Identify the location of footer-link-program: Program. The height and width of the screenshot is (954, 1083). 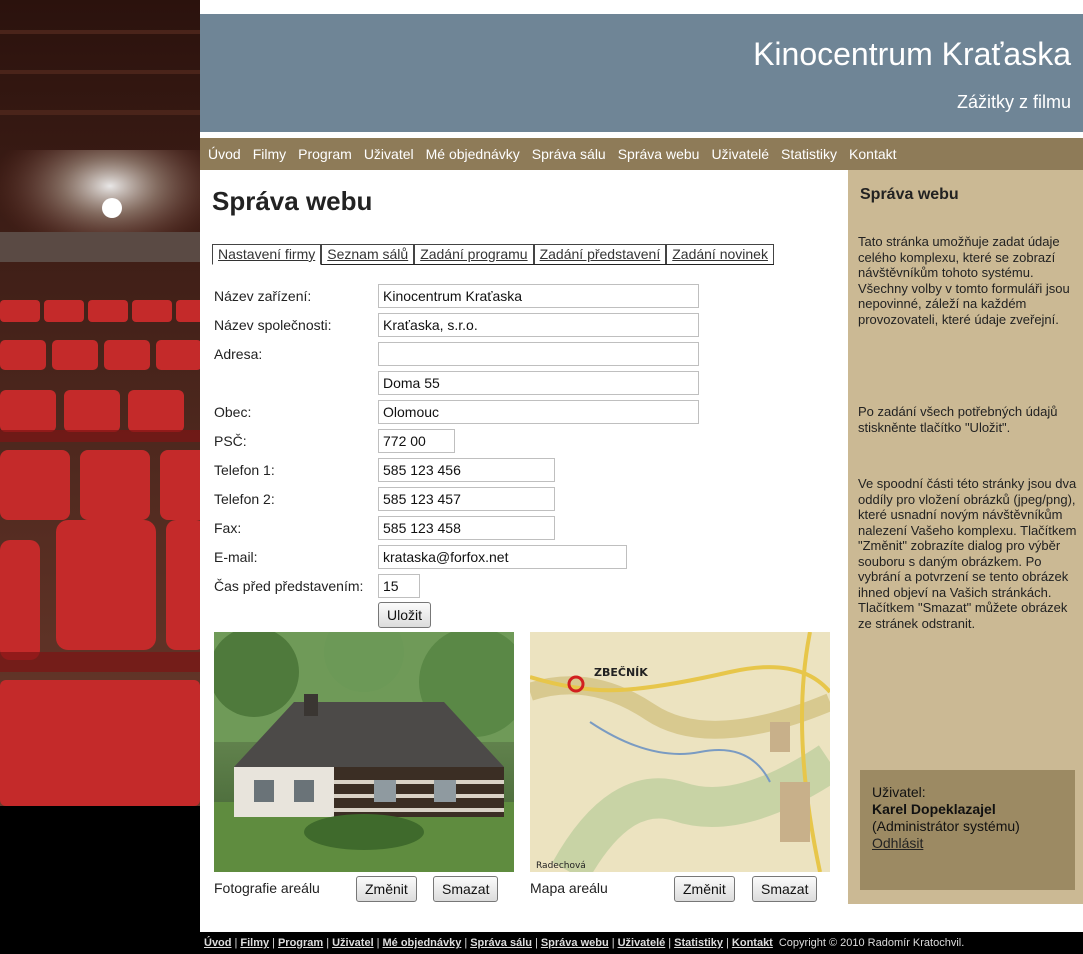
(300, 943).